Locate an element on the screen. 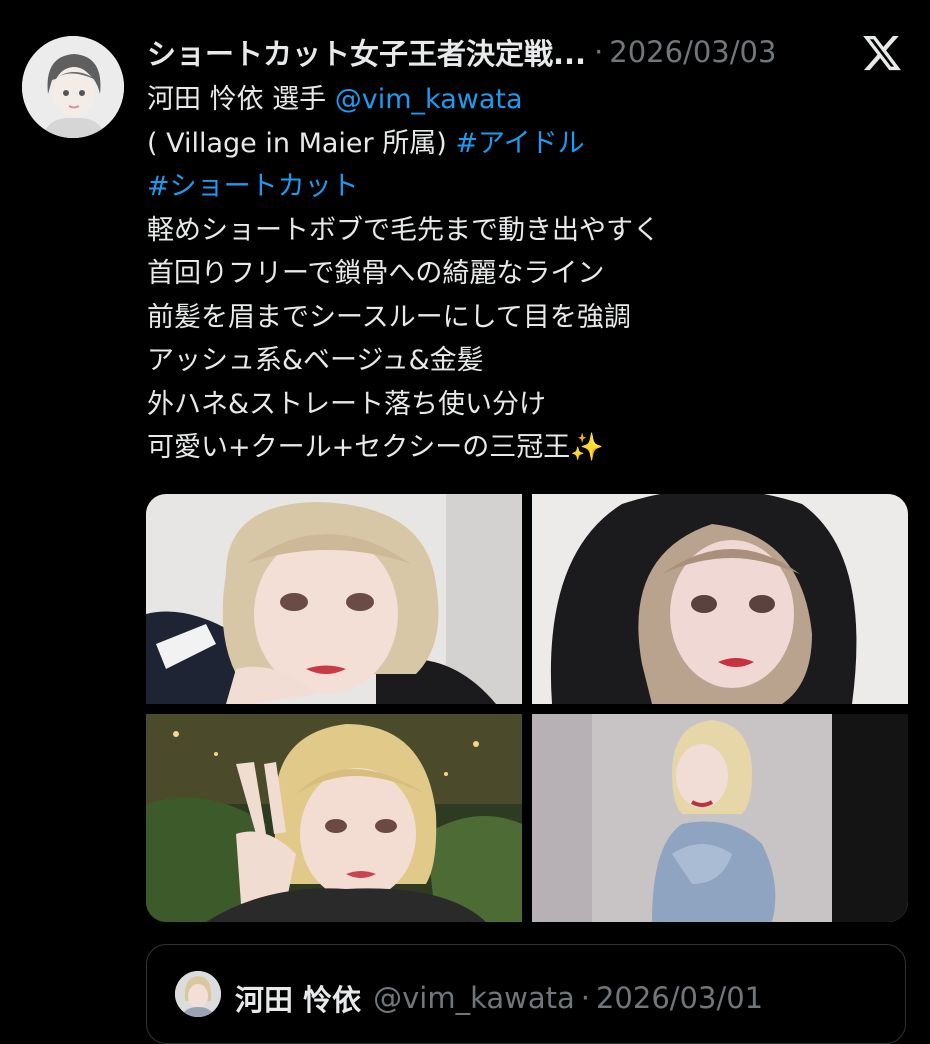 This screenshot has height=1044, width=930. tweet-line-text: ( Village in Maier 所属) is located at coordinates (301, 143).